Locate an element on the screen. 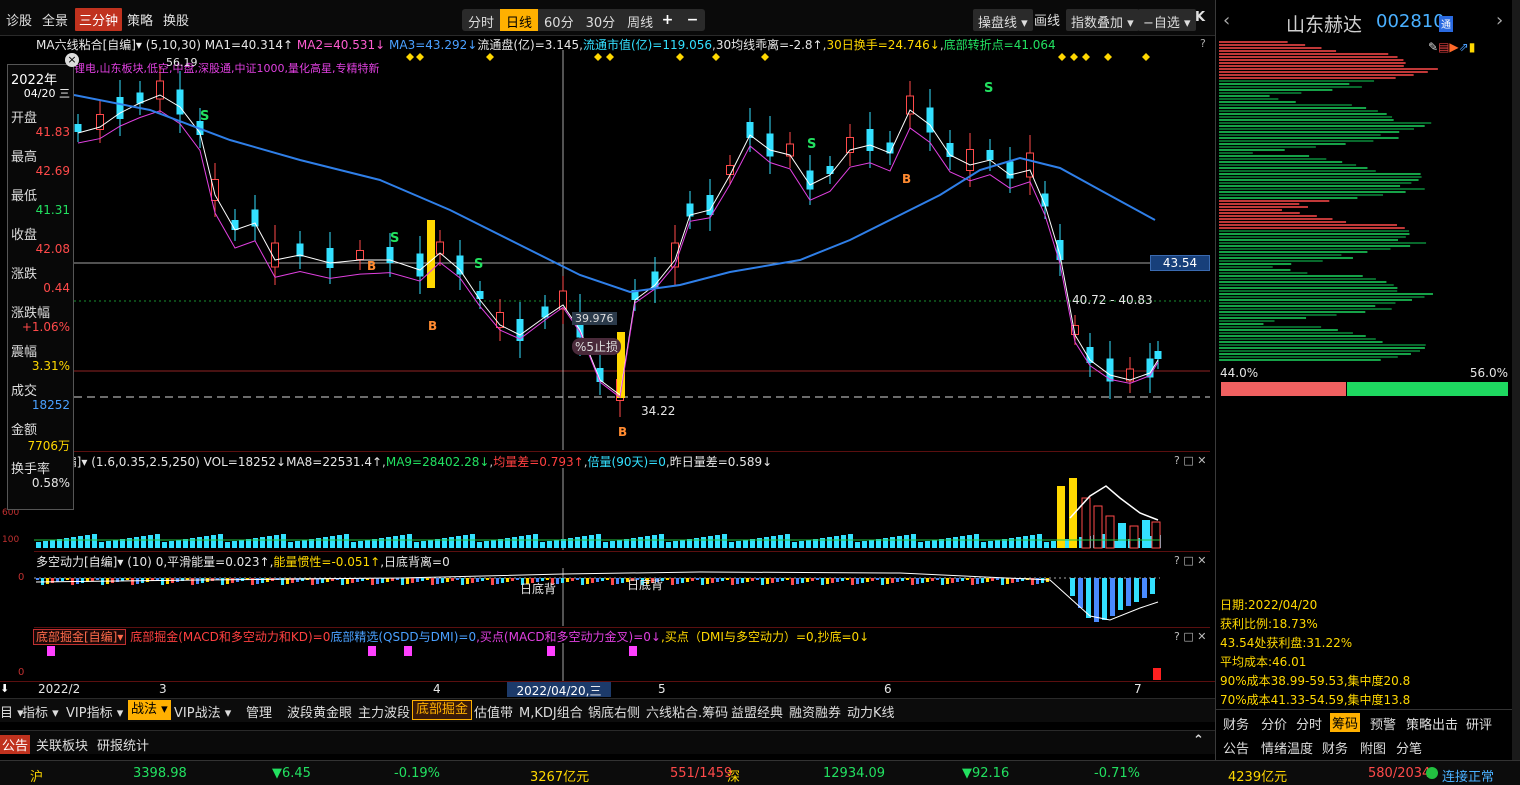  tab-valuation-band: 估值带 is located at coordinates (493, 711).